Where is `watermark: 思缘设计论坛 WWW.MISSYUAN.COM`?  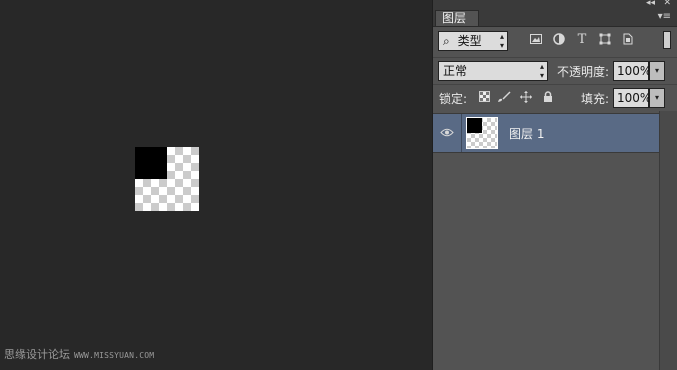
watermark: 思缘设计论坛 WWW.MISSYUAN.COM is located at coordinates (79, 354).